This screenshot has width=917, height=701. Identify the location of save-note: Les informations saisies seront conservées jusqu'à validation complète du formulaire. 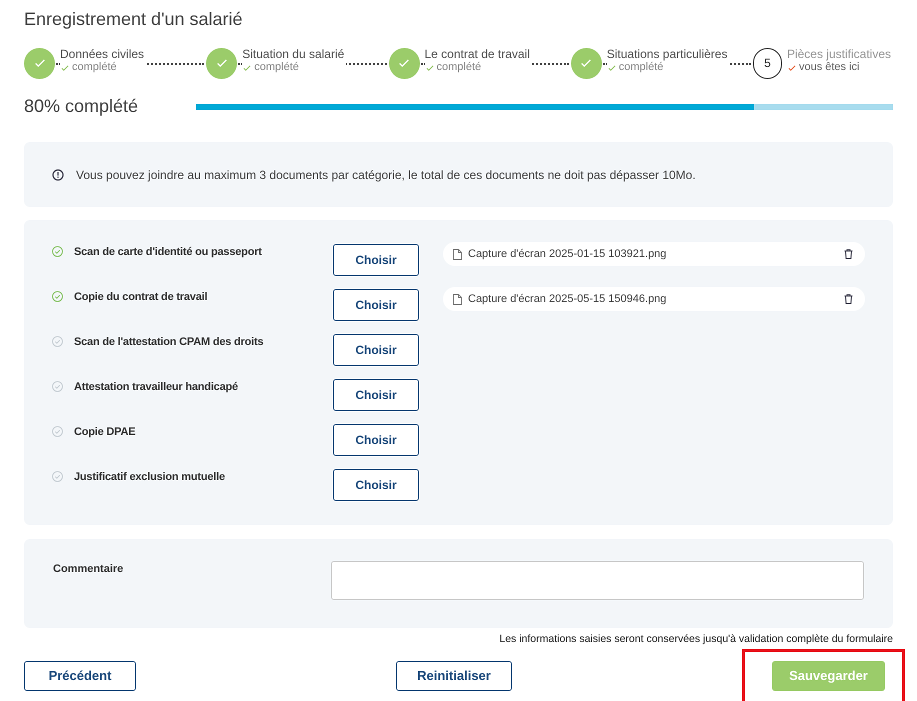
(696, 639).